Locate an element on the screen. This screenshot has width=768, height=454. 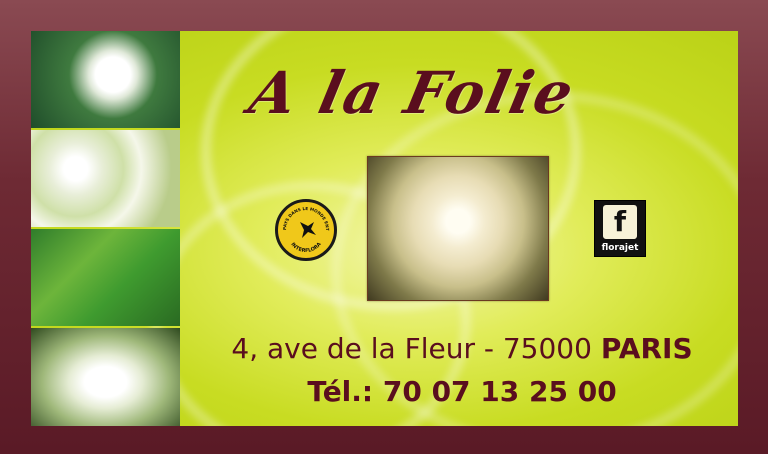
white-tulip-photo is located at coordinates (105, 377).